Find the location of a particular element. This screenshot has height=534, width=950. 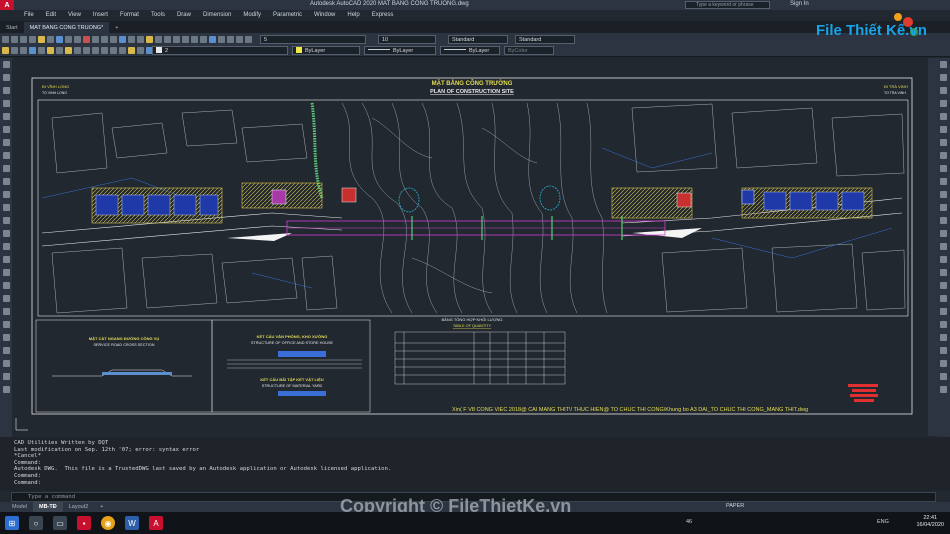

menu-item-dimension: Dimension is located at coordinates (217, 15).